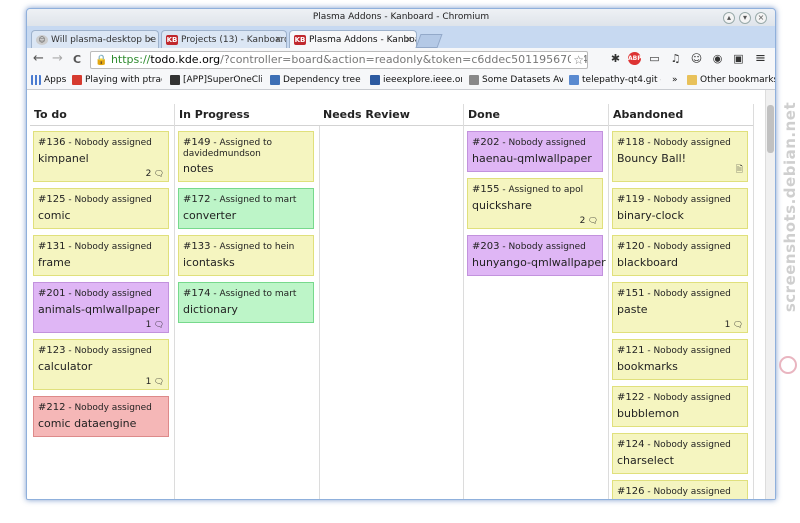 This screenshot has width=800, height=523. Describe the element at coordinates (770, 129) in the screenshot. I see `scrollbar-thumb` at that location.